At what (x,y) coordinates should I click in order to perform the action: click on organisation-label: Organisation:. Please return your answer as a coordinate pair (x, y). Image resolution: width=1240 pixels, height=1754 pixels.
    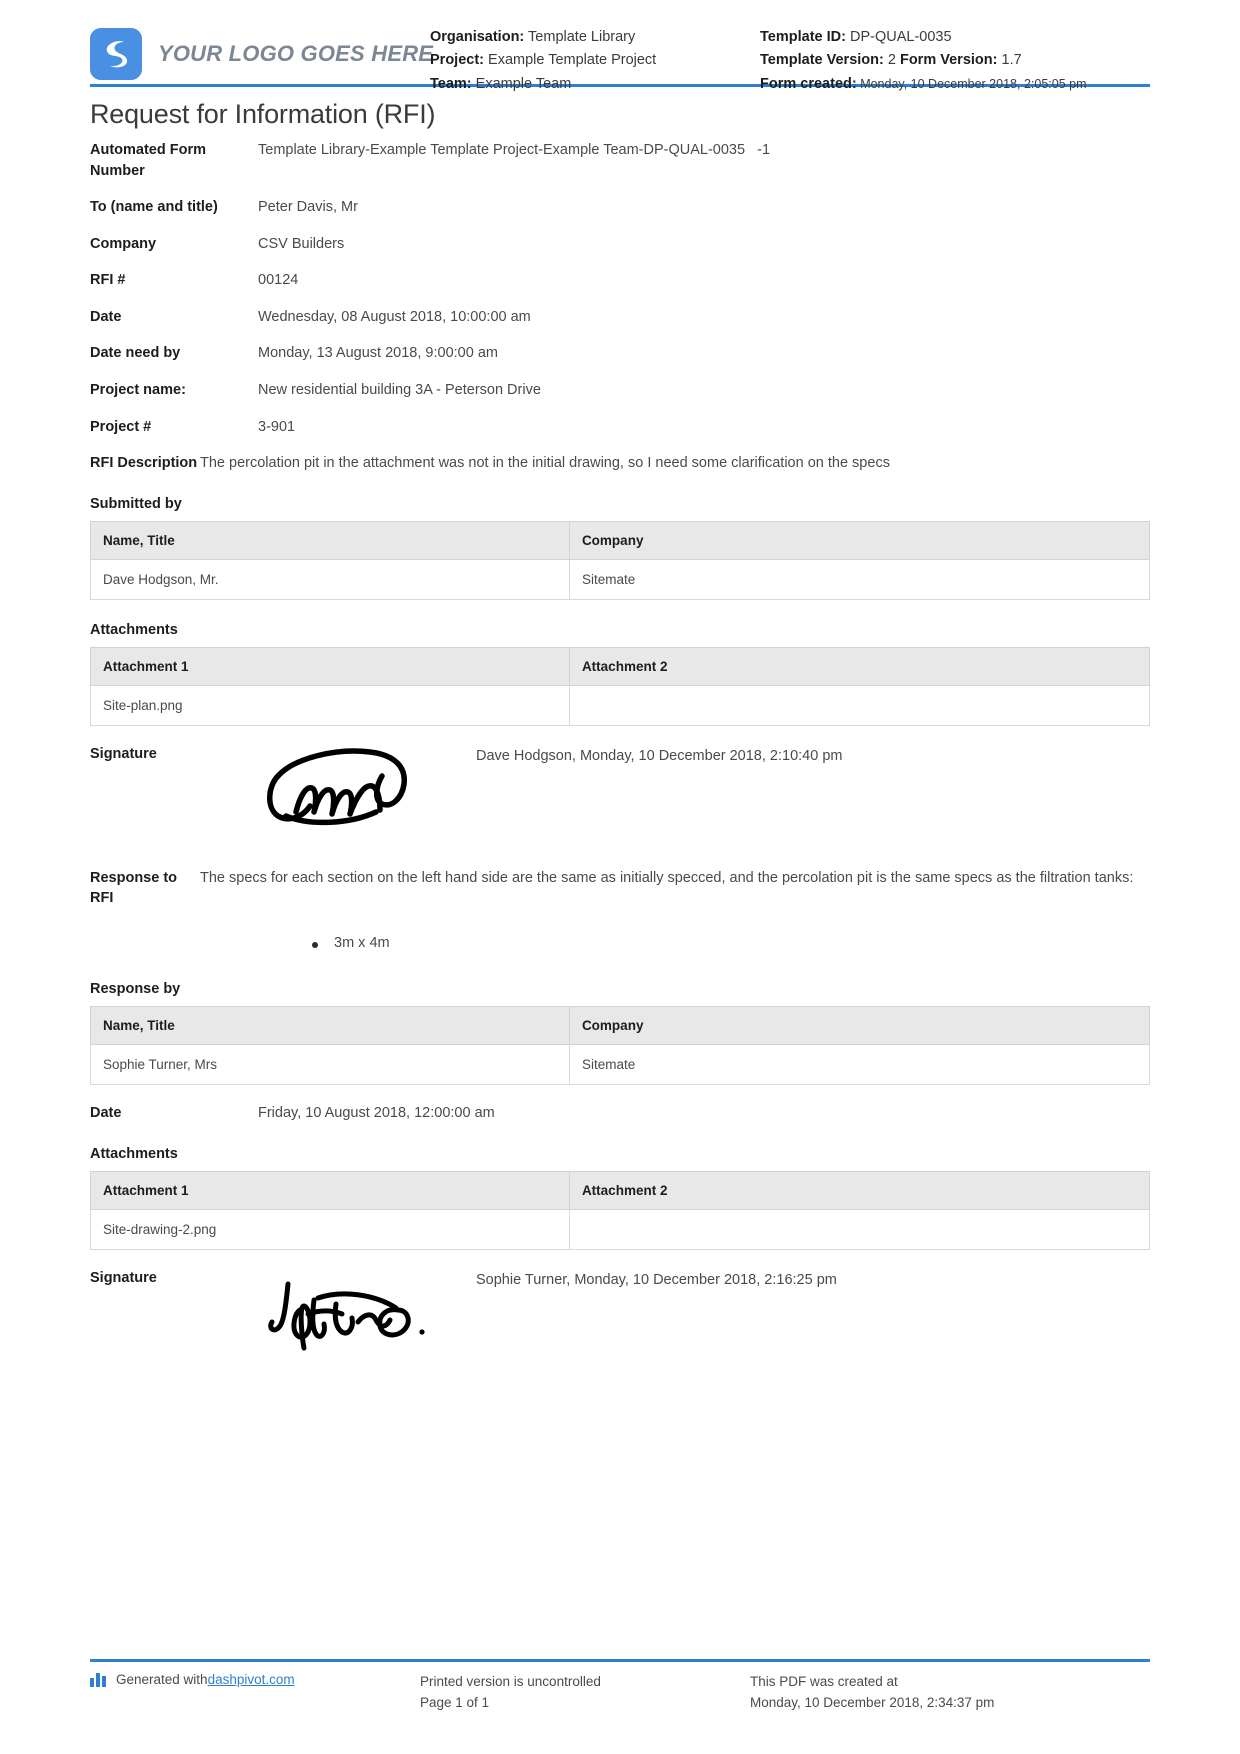
    Looking at the image, I should click on (477, 37).